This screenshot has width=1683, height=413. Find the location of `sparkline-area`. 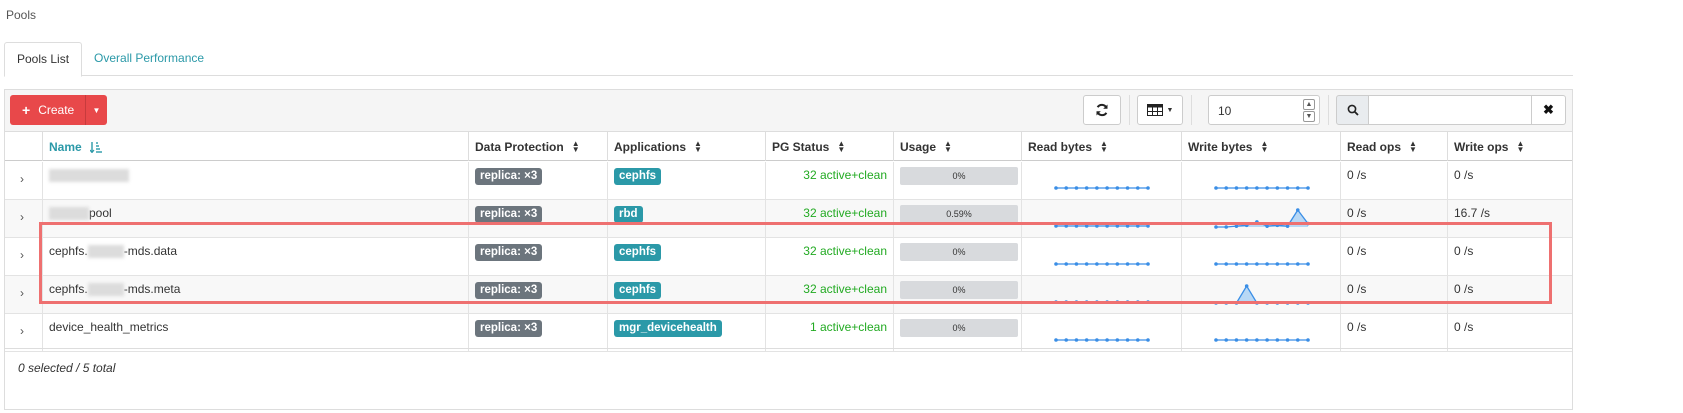

sparkline-area is located at coordinates (1262, 294).